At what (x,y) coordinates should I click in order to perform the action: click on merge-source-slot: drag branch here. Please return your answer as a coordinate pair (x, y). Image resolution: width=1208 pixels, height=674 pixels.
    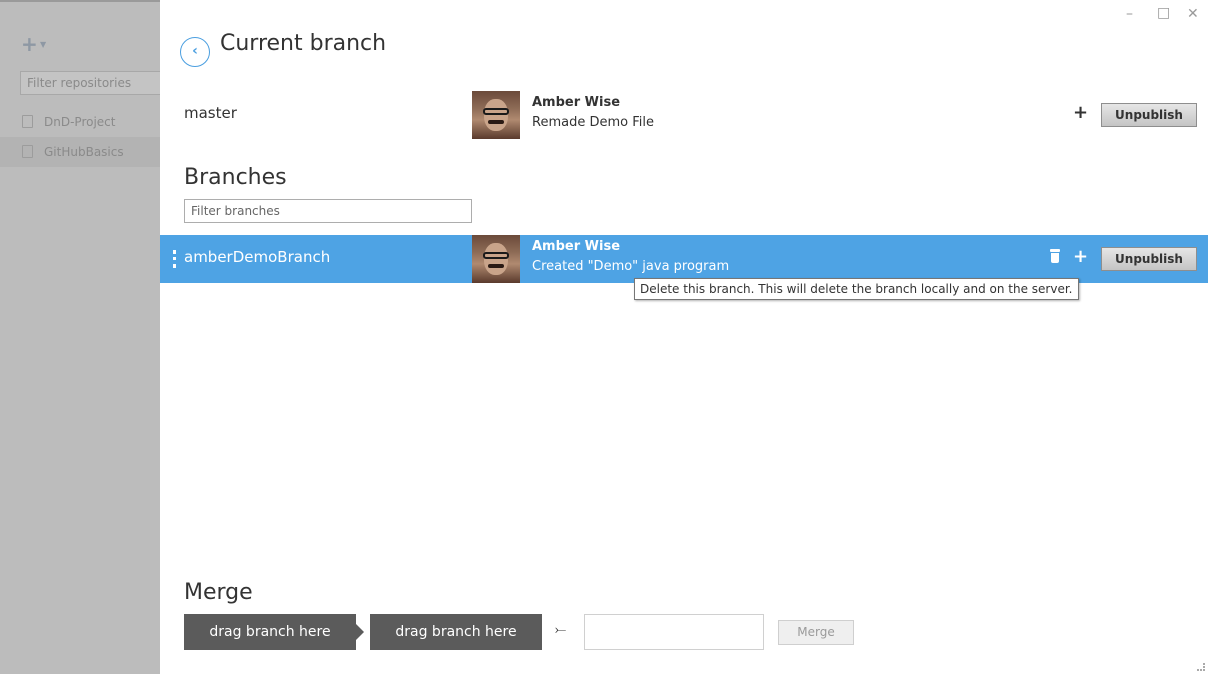
    Looking at the image, I should click on (274, 632).